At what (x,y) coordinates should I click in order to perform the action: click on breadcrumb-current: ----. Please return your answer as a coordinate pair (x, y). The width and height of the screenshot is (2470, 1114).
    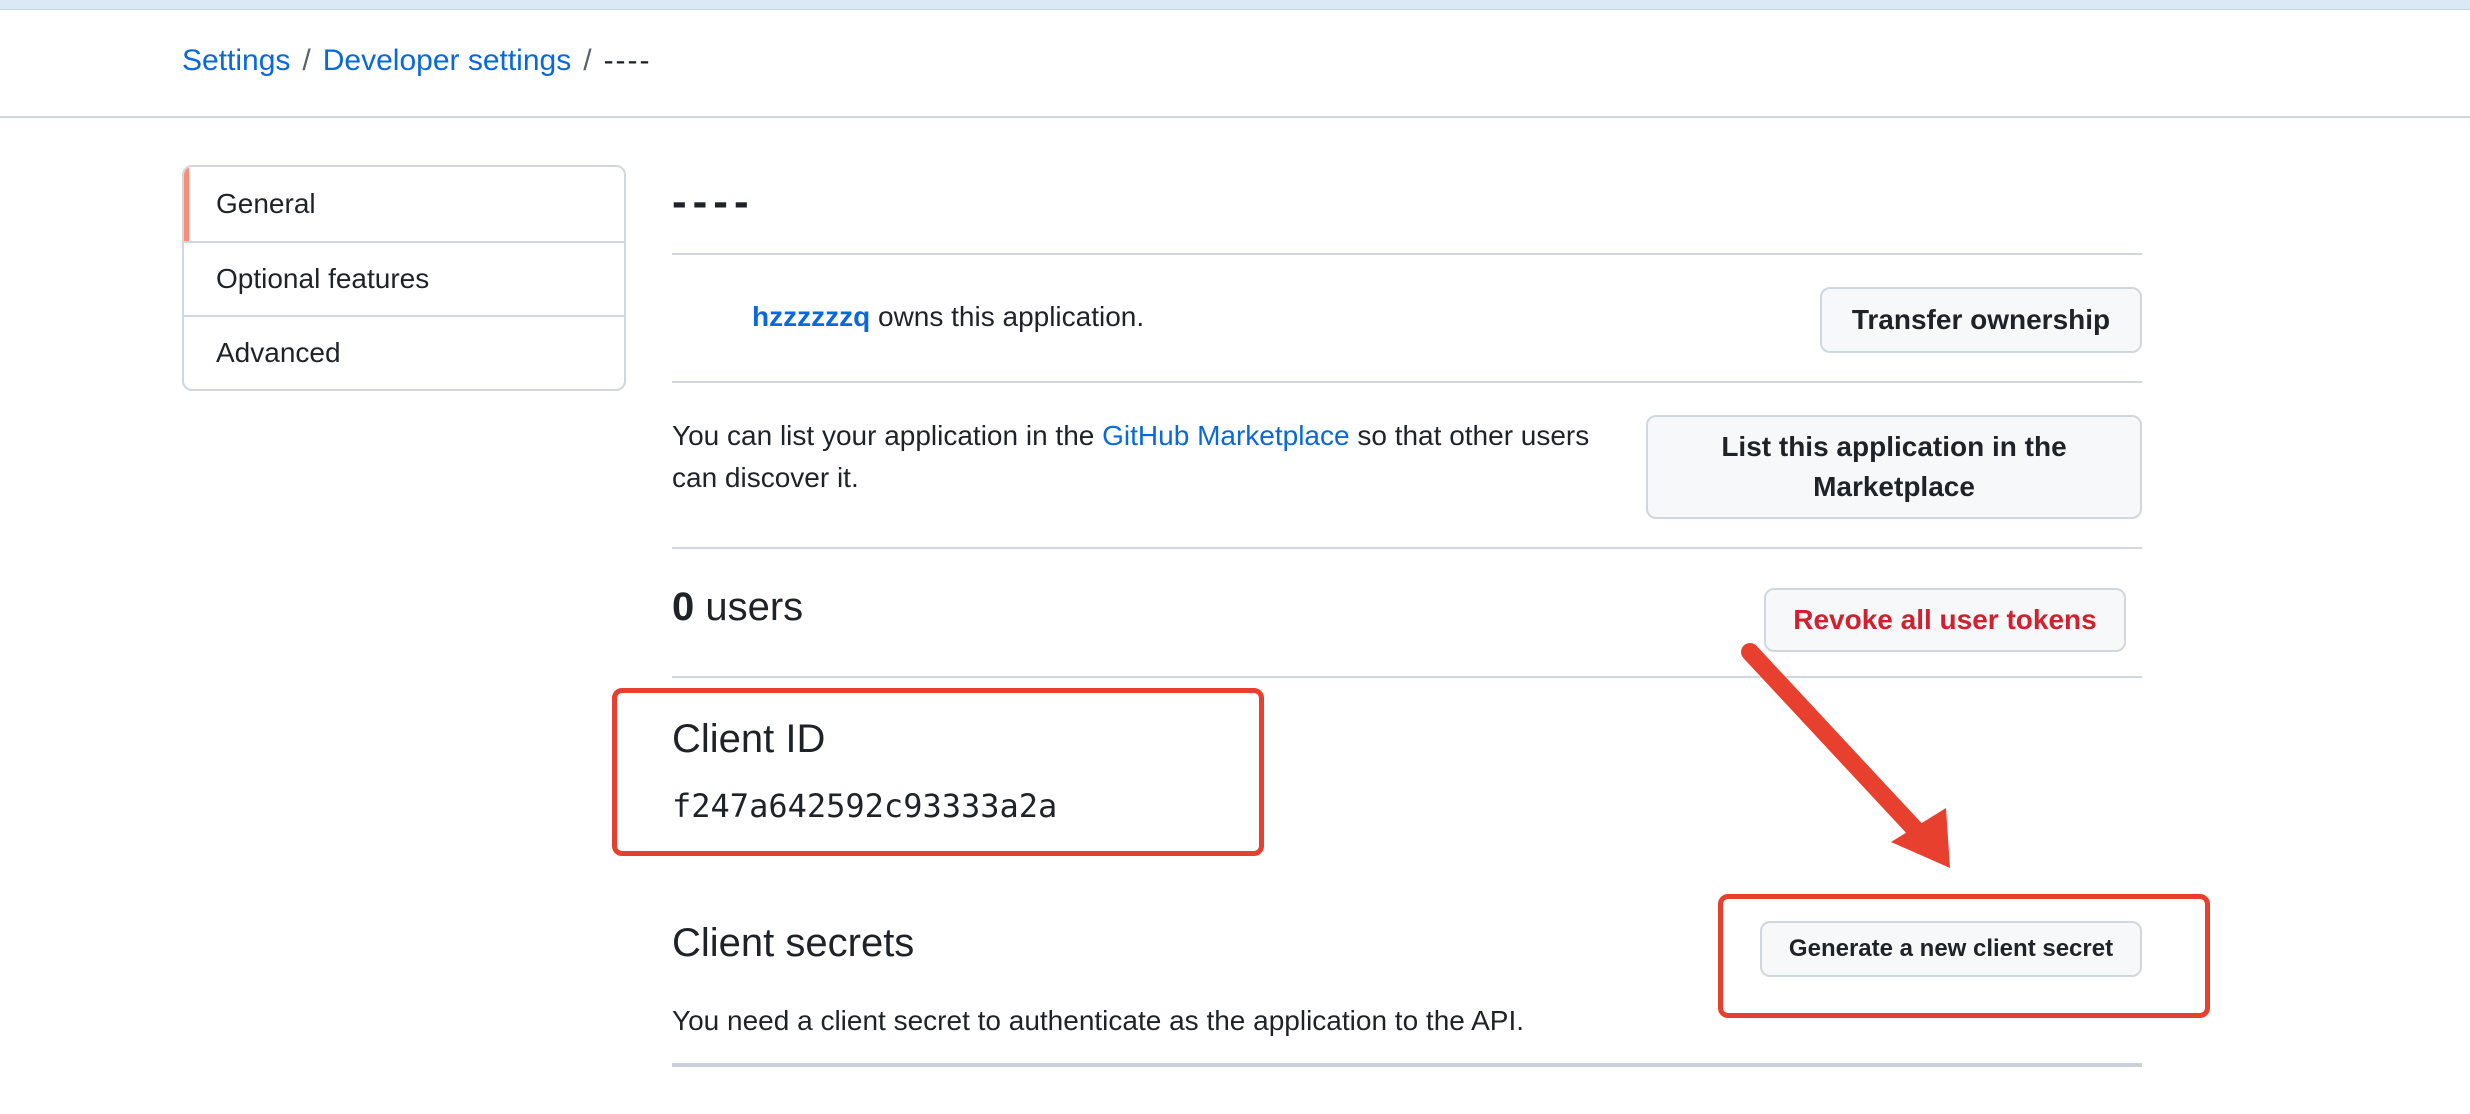
    Looking at the image, I should click on (627, 60).